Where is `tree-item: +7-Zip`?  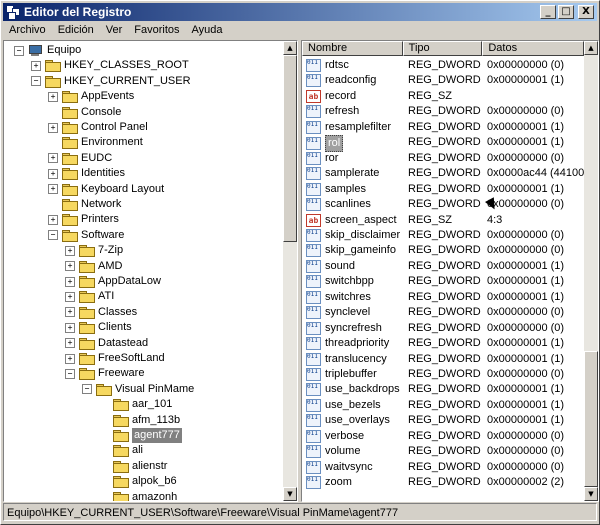
tree-item: +7-Zip is located at coordinates (94, 250).